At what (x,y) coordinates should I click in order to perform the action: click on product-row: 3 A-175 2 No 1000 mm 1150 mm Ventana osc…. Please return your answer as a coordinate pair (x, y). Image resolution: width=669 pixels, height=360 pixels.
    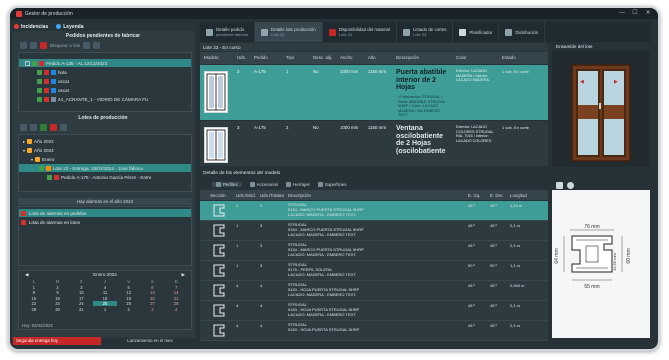
    Looking at the image, I should click on (374, 143).